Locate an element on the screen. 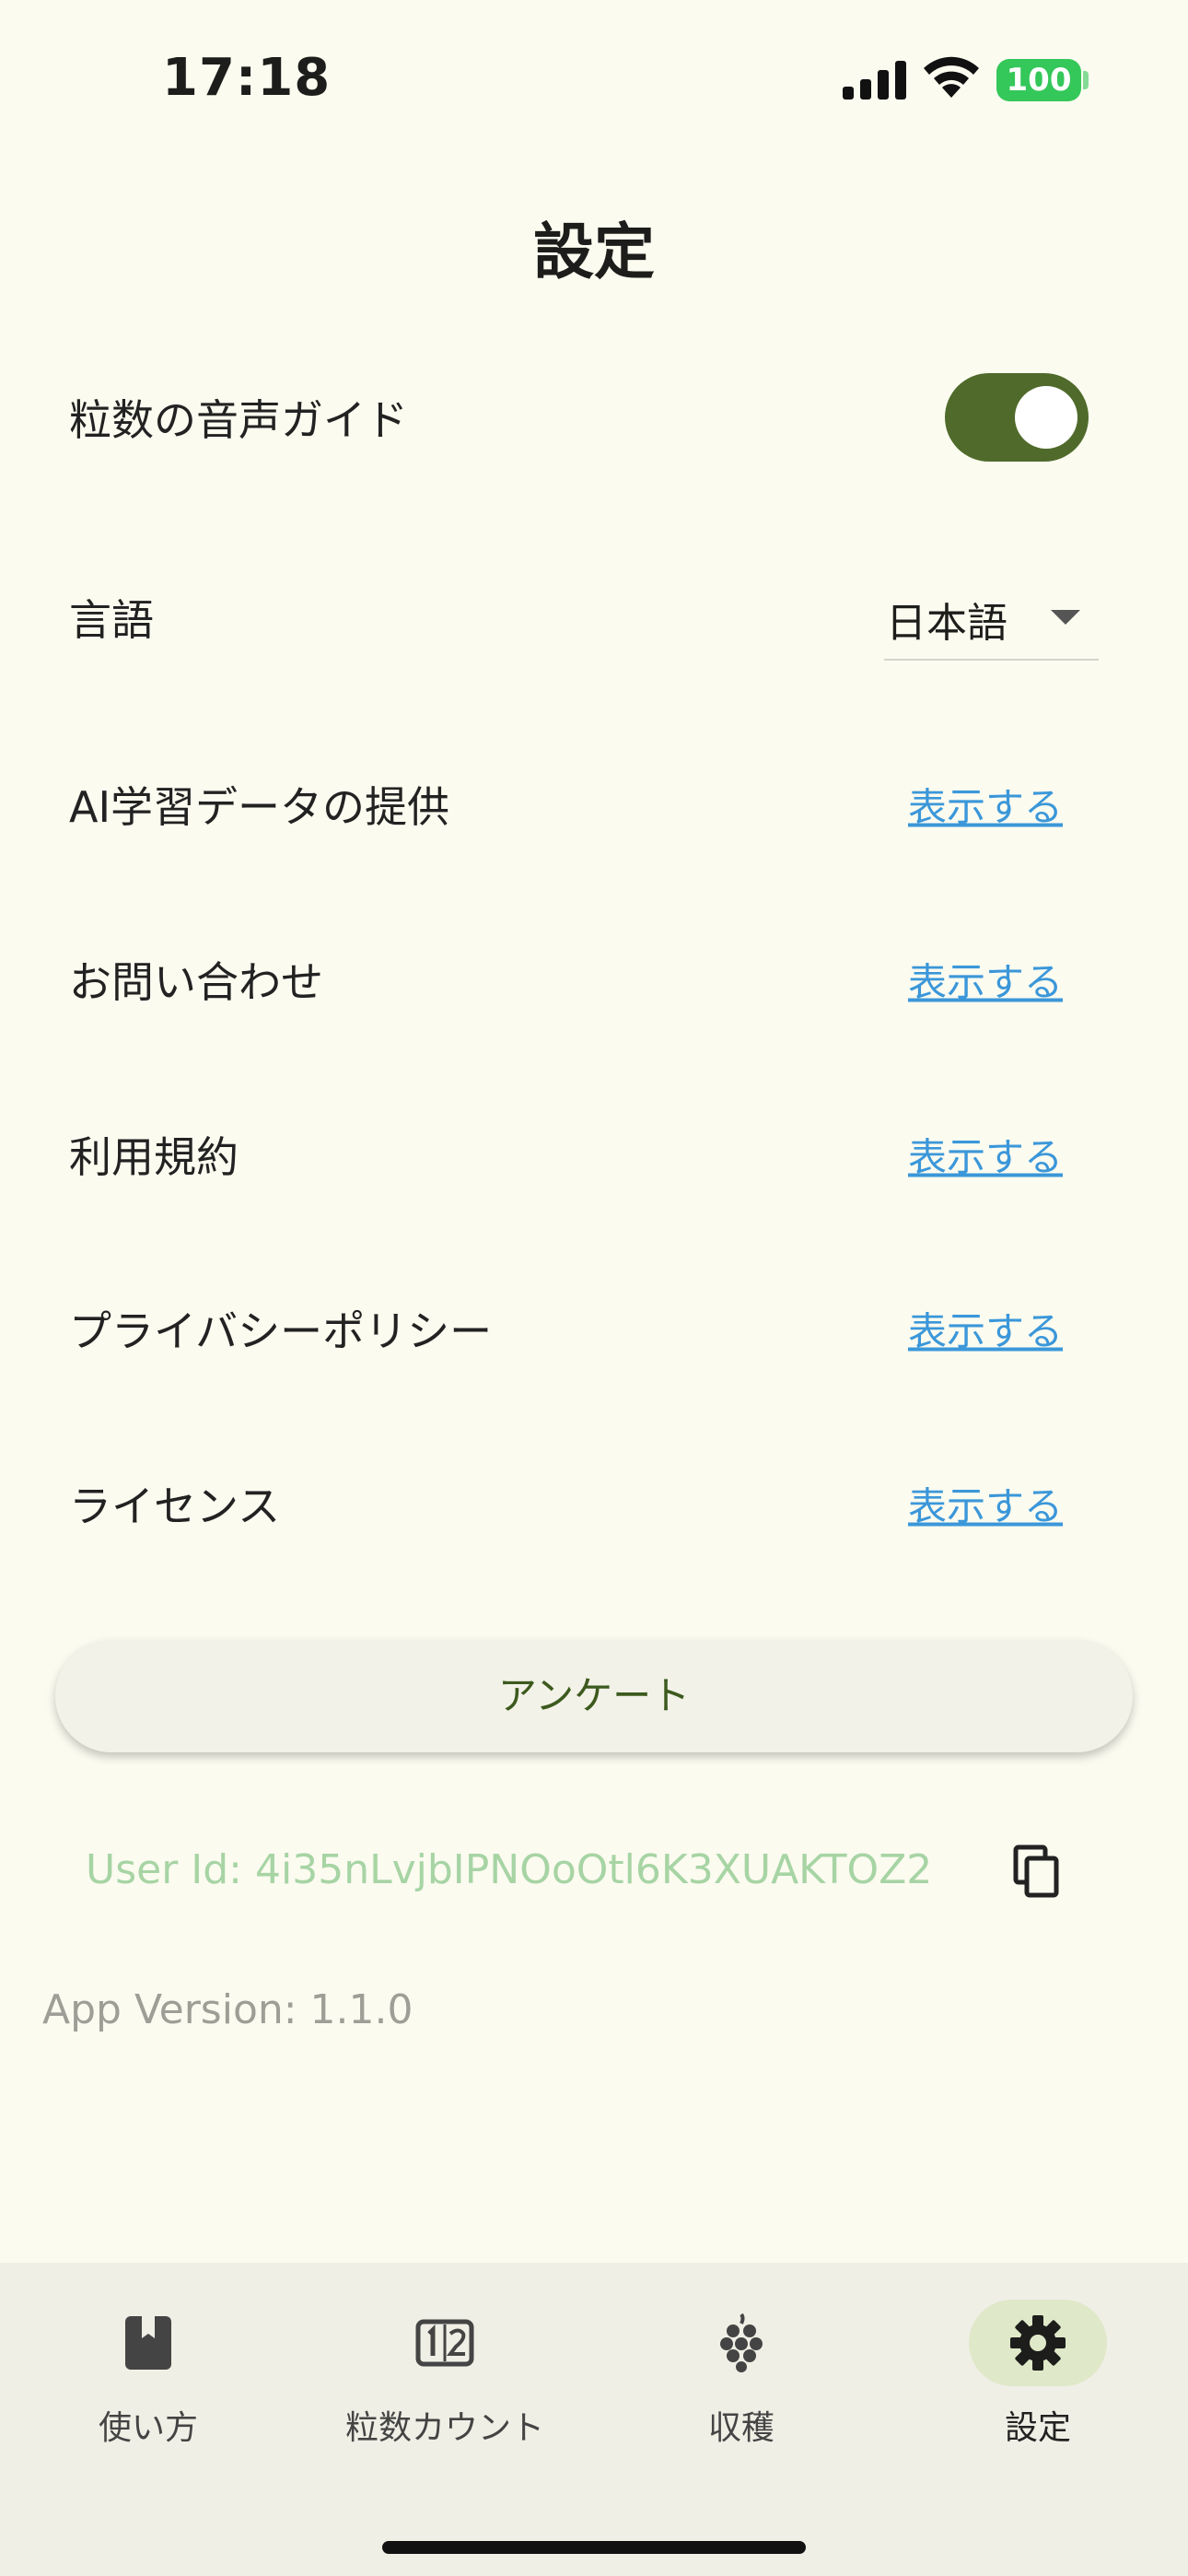  privacy-show-link: 表示する is located at coordinates (985, 1329).